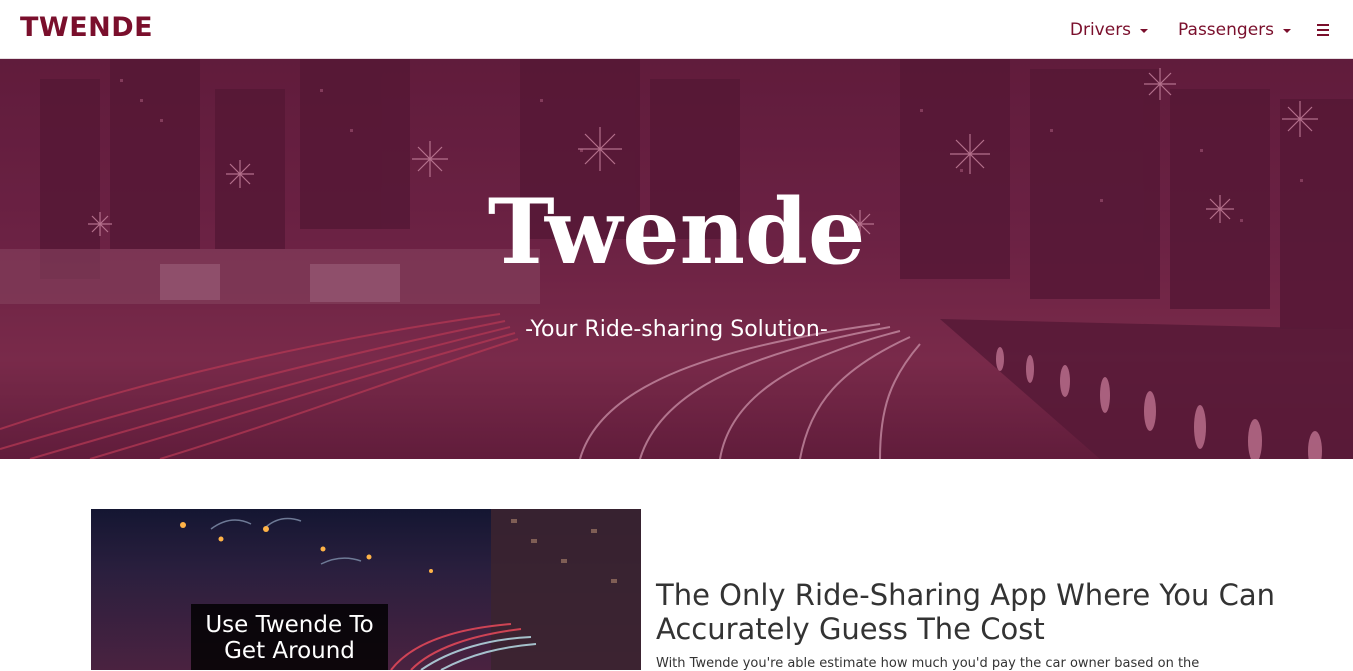 The image size is (1353, 671). What do you see at coordinates (1226, 29) in the screenshot?
I see `nav-passengers-label: Passengers` at bounding box center [1226, 29].